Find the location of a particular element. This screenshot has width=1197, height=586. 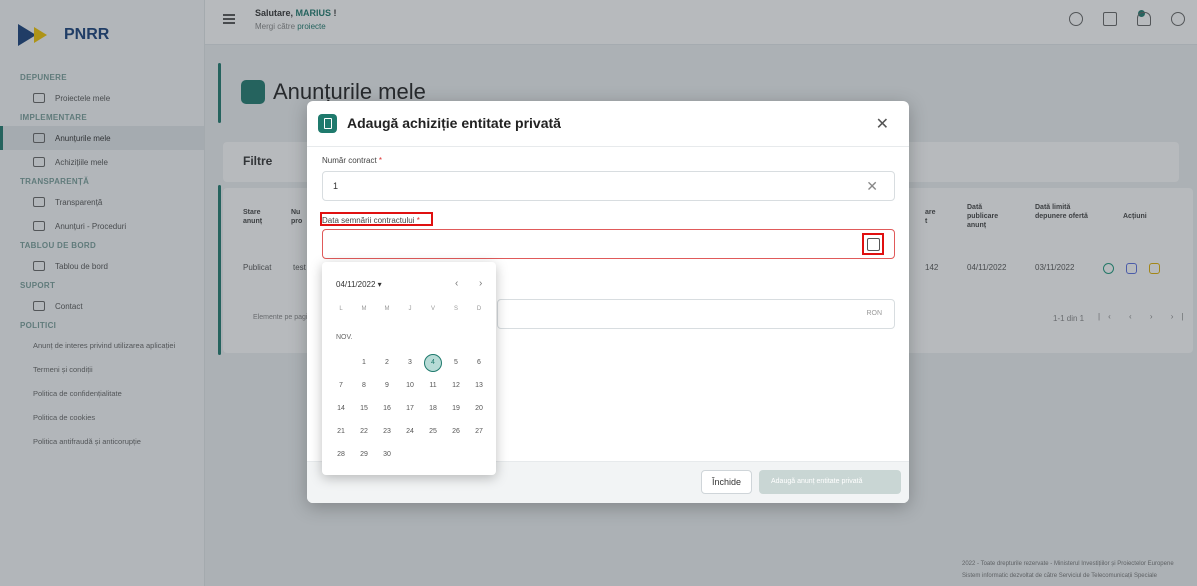

calendar-day: 22 is located at coordinates (364, 432).